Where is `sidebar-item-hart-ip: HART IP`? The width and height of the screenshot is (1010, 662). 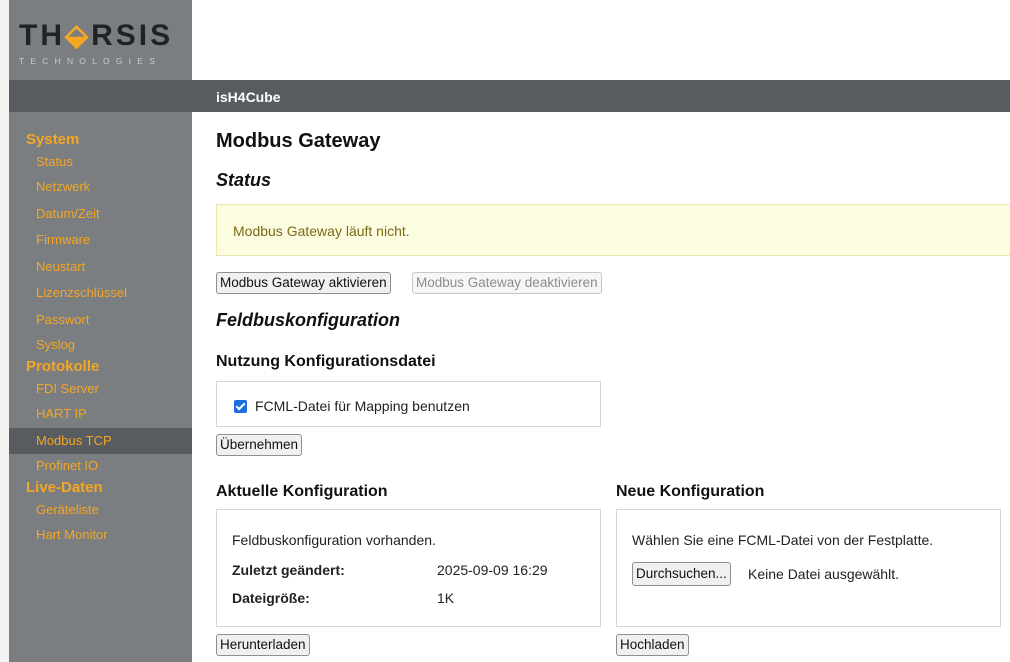 sidebar-item-hart-ip: HART IP is located at coordinates (100, 414).